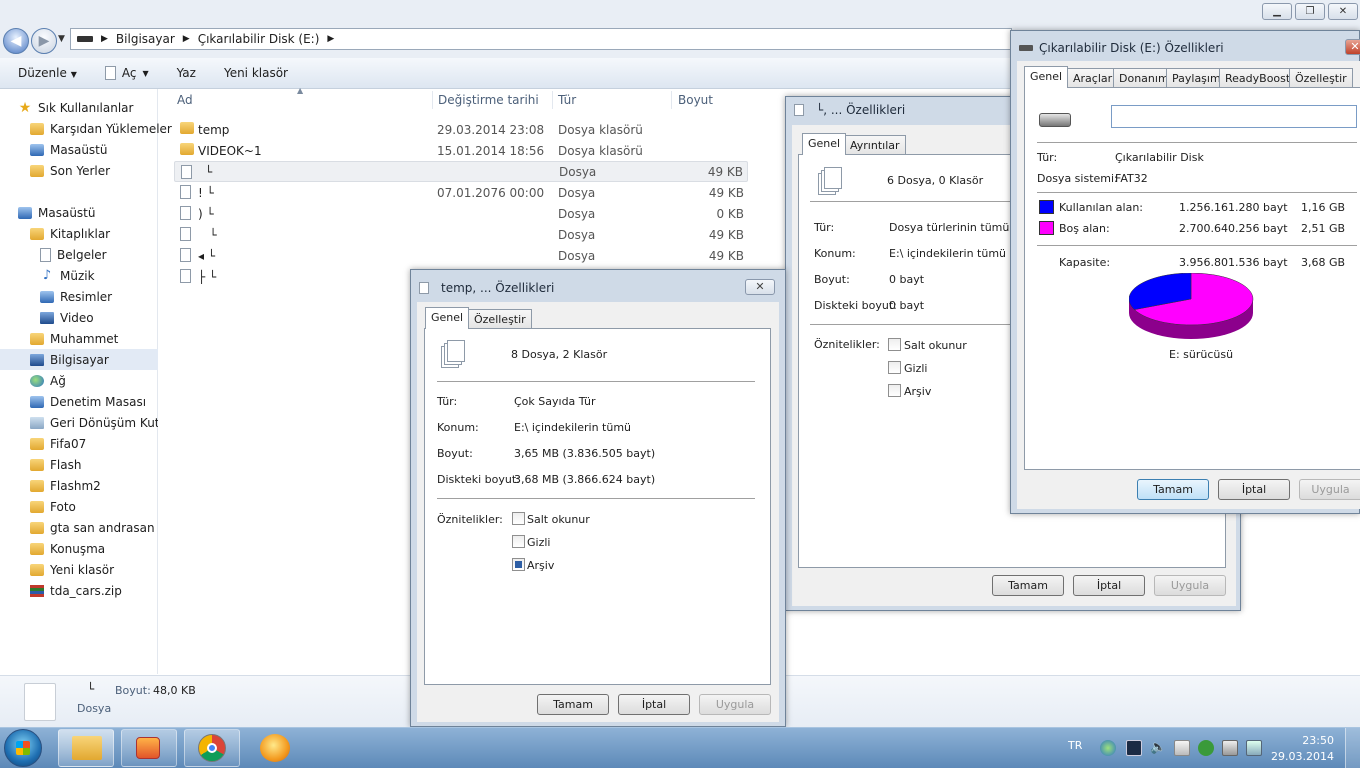  Describe the element at coordinates (1302, 756) in the screenshot. I see `clock-date: 29.03.2014` at that location.